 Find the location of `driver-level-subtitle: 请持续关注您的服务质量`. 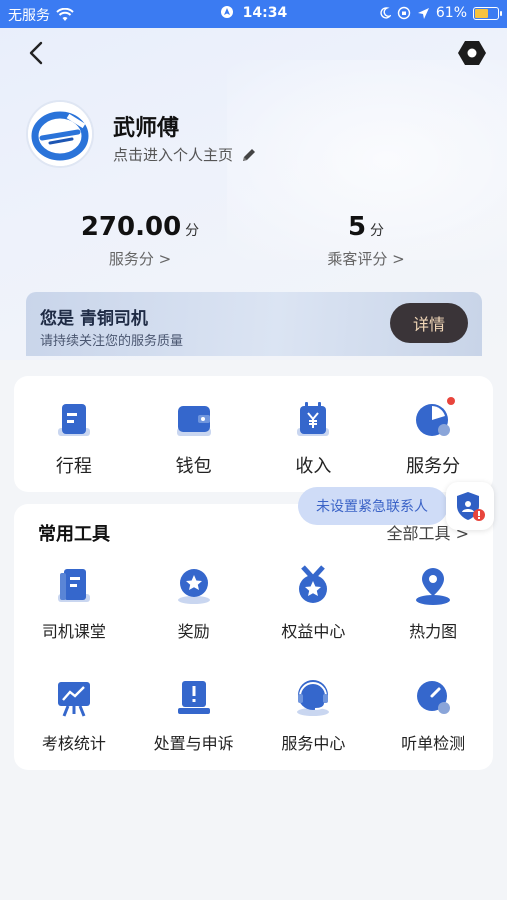

driver-level-subtitle: 请持续关注您的服务质量 is located at coordinates (112, 341).